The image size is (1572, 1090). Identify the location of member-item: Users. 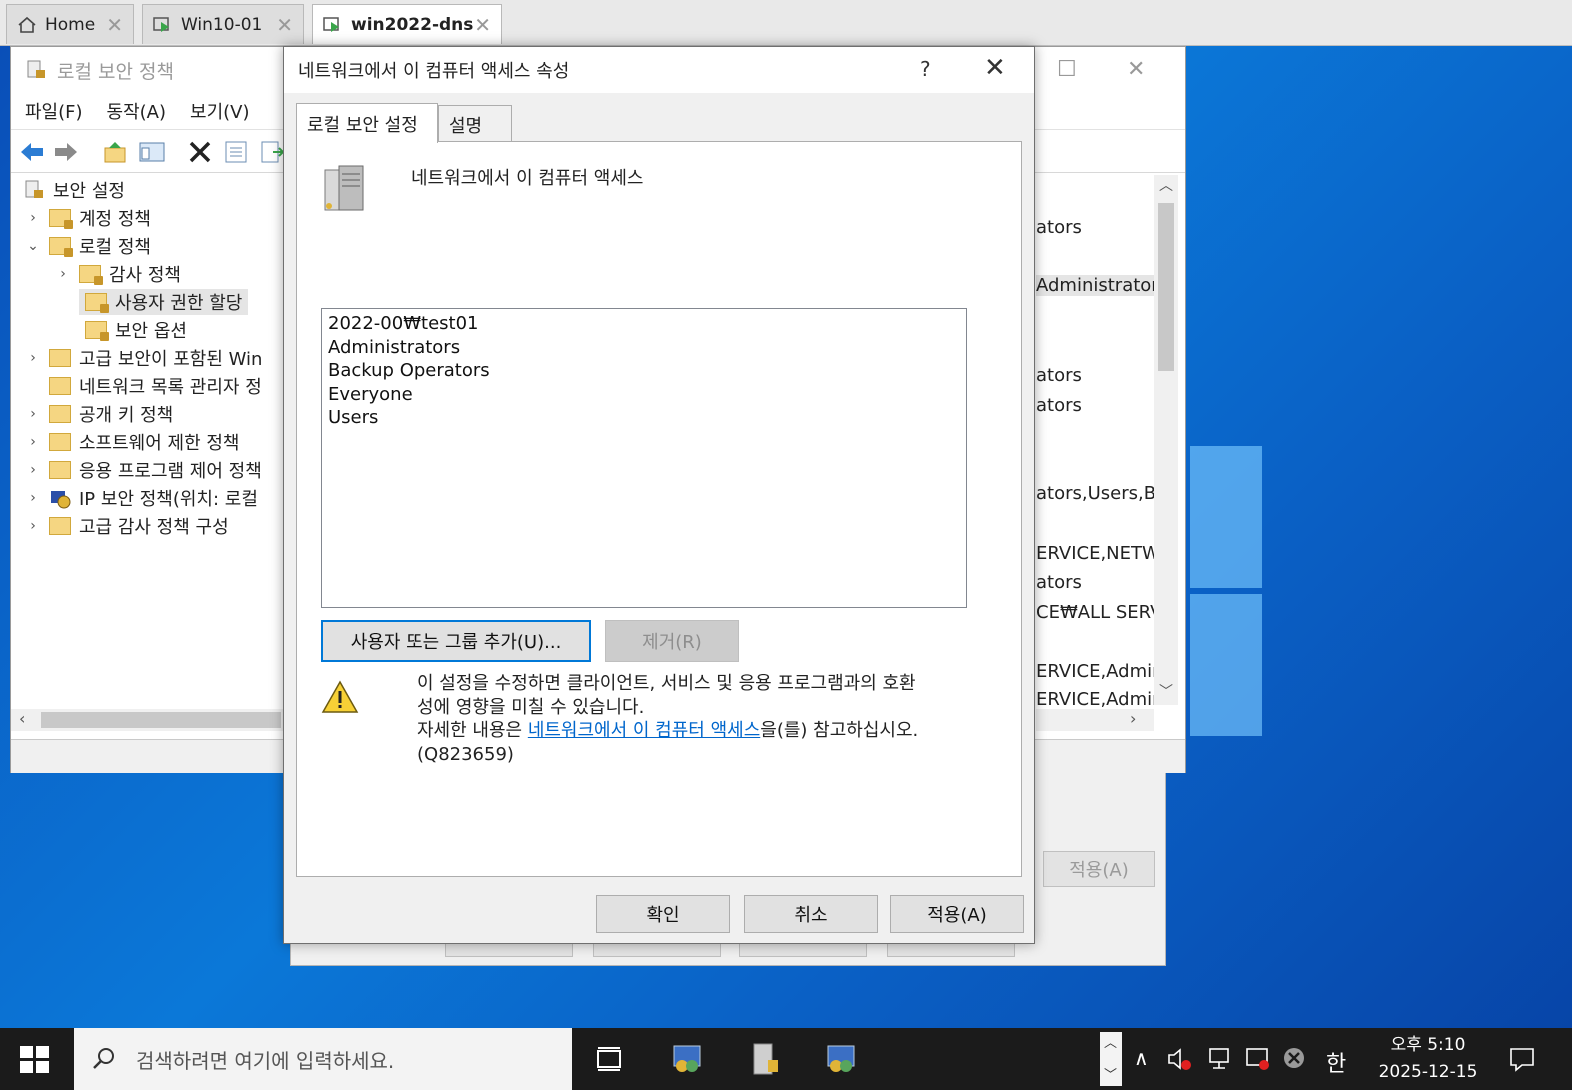
(644, 418).